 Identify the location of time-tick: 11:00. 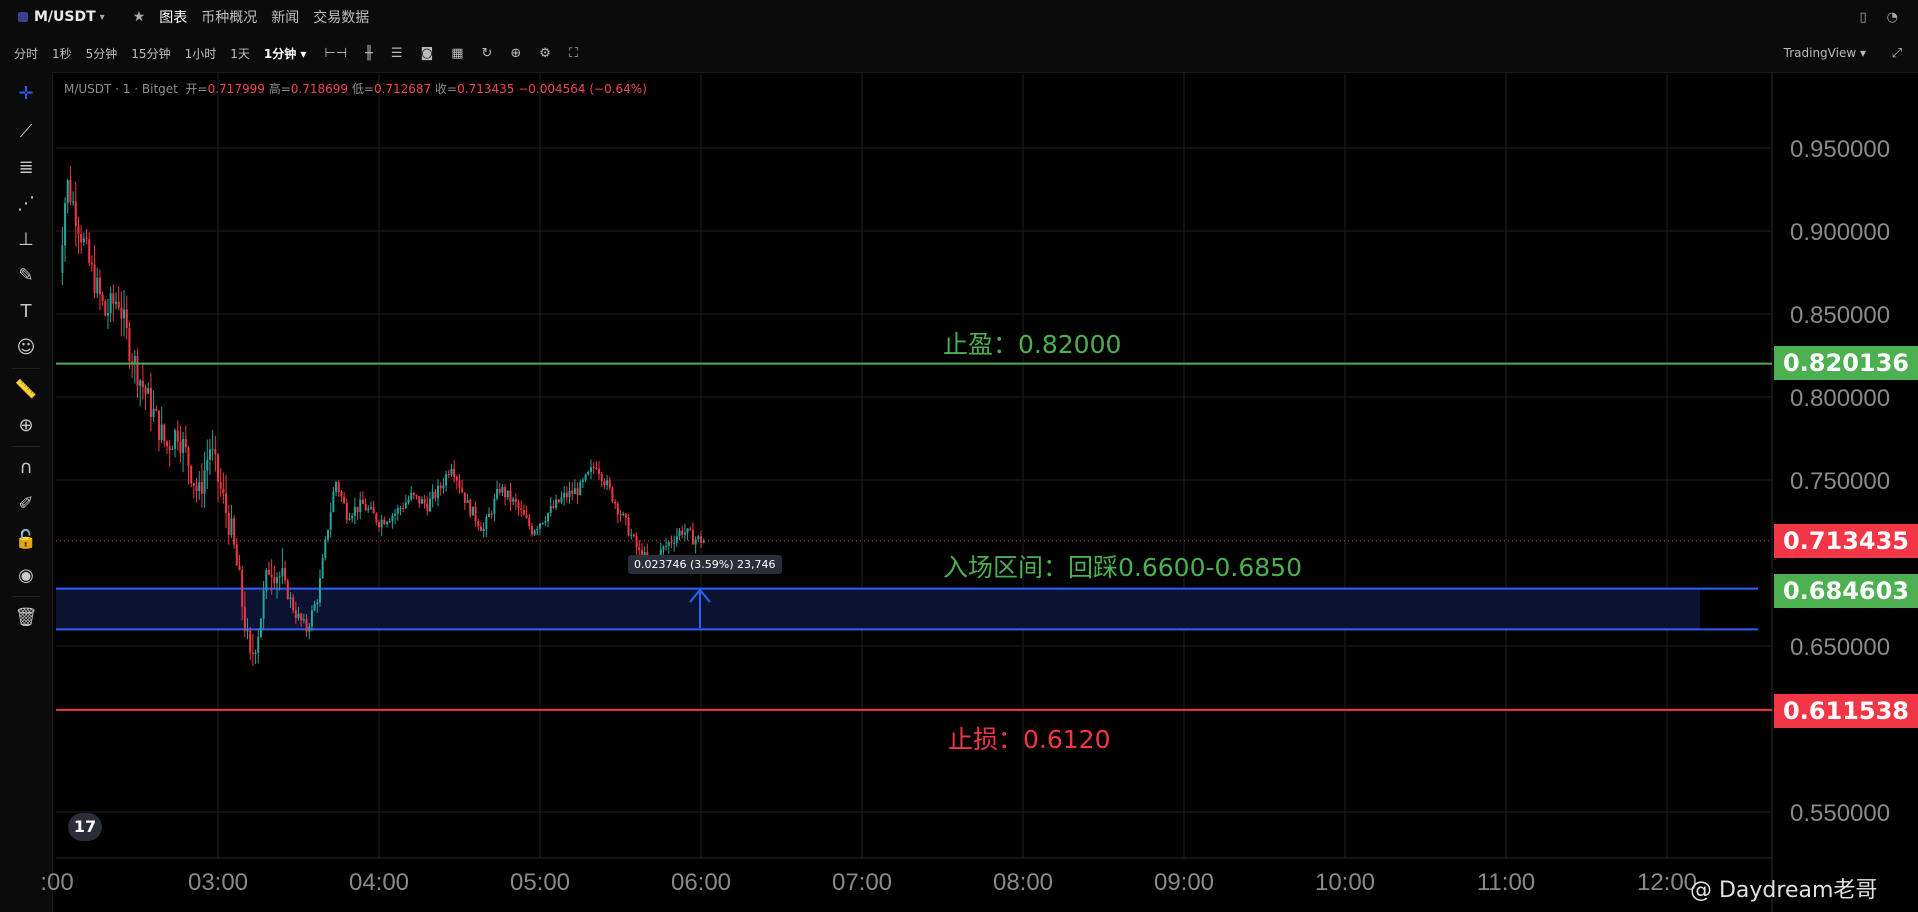
(1506, 882).